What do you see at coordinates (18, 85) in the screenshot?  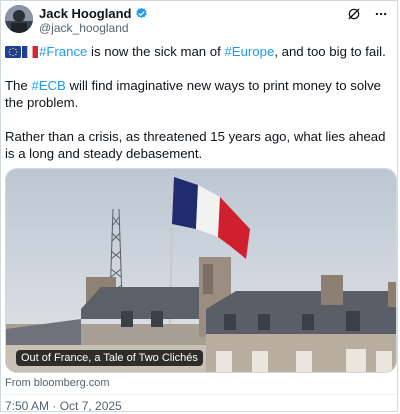 I see `text-segment: The` at bounding box center [18, 85].